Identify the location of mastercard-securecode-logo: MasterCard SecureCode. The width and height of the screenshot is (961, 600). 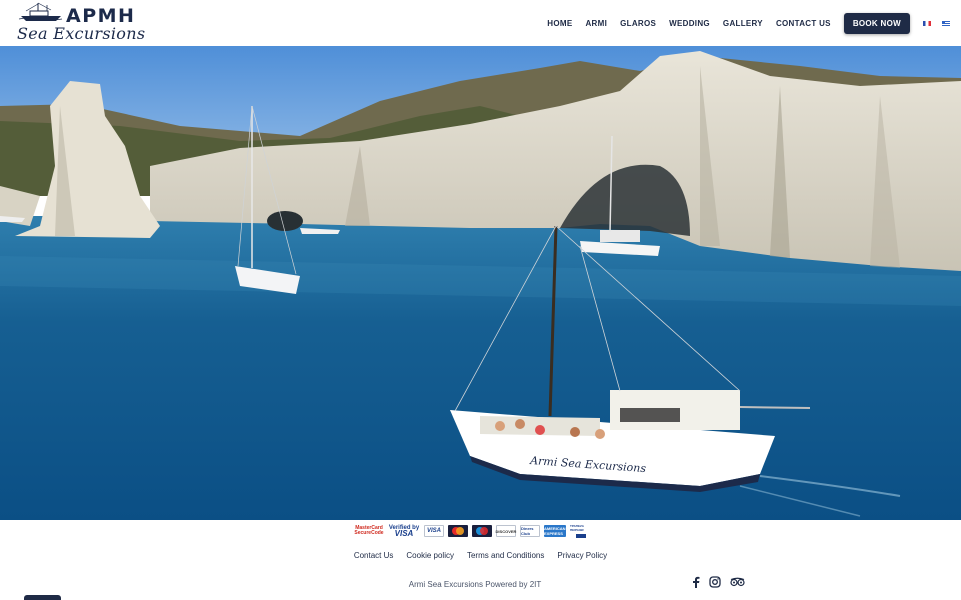
(369, 530).